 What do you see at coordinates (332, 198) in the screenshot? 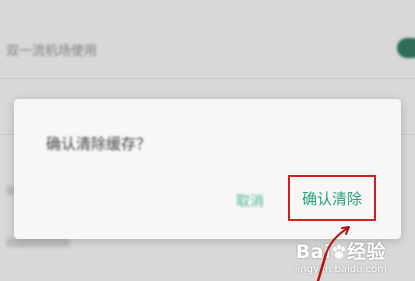
I see `confirm-clear-button: 确认清除` at bounding box center [332, 198].